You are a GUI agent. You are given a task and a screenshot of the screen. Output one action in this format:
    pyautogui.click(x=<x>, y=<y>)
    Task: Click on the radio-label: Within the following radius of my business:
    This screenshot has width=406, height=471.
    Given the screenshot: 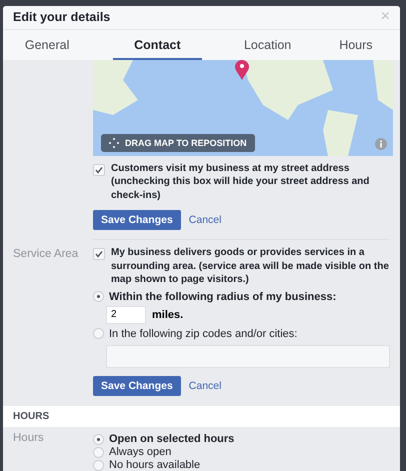 What is the action you would take?
    pyautogui.click(x=222, y=296)
    